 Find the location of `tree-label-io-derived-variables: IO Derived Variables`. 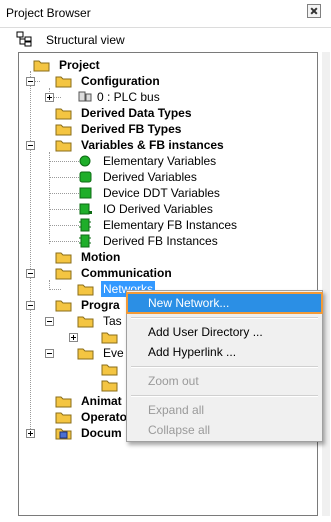

tree-label-io-derived-variables: IO Derived Variables is located at coordinates (158, 209).